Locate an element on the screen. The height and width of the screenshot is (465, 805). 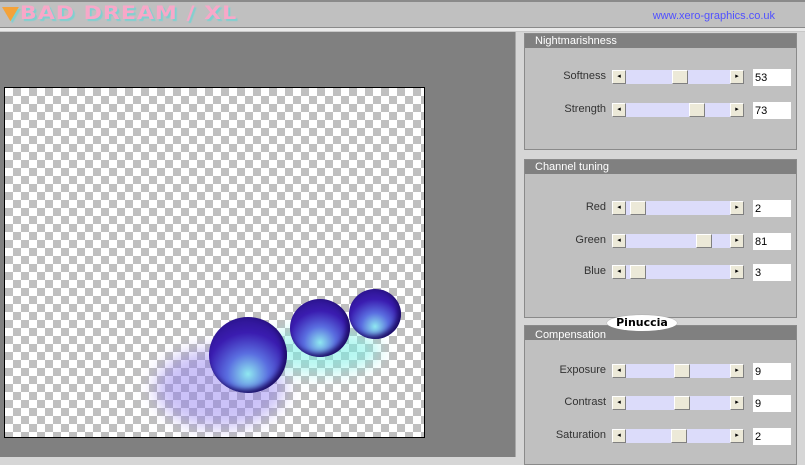
exposure-slider: Exposure ◂ ▸ is located at coordinates (661, 371).